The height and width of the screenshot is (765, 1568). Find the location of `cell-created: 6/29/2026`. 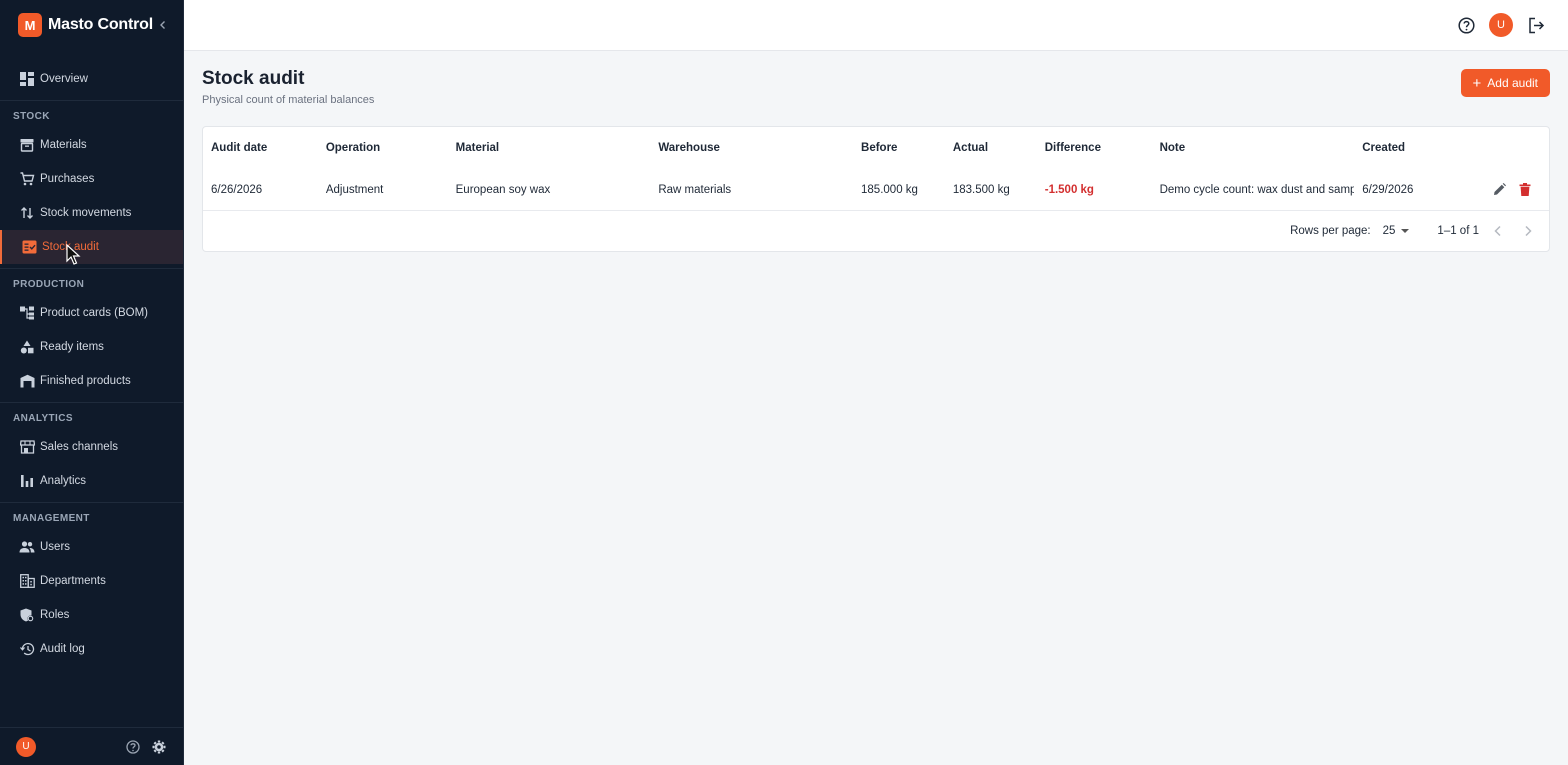

cell-created: 6/29/2026 is located at coordinates (1388, 189).